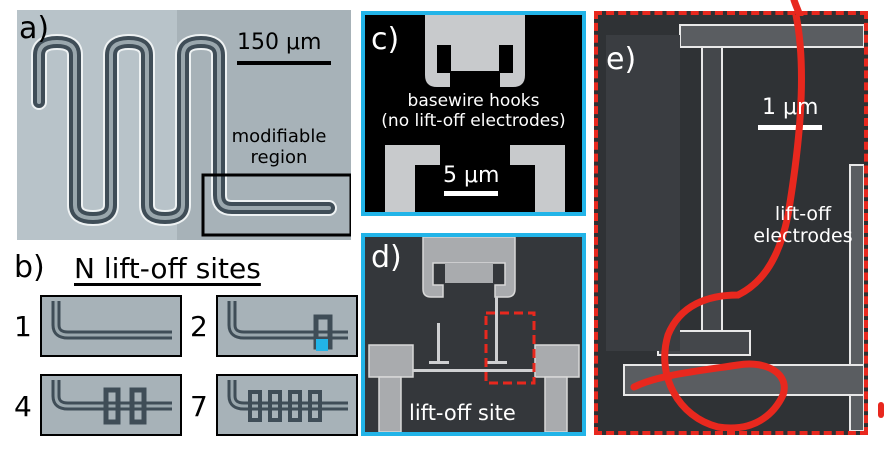  Describe the element at coordinates (797, 8) in the screenshot. I see `panel-e-annotation-lead` at that location.